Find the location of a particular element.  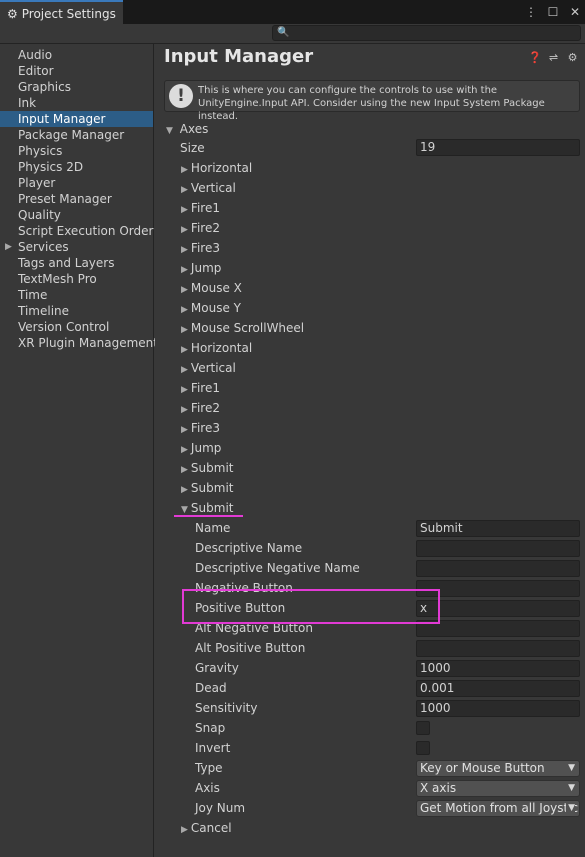

sidebar-item-editor: Editor is located at coordinates (76, 71).